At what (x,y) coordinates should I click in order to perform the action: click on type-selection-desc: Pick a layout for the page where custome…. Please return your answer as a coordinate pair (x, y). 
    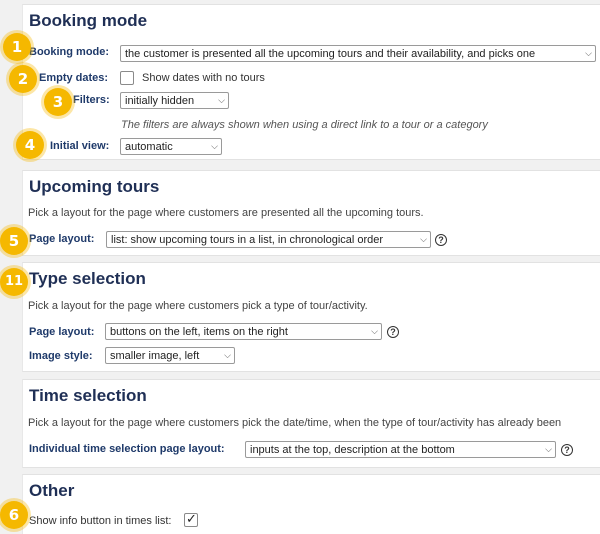
    Looking at the image, I should click on (198, 306).